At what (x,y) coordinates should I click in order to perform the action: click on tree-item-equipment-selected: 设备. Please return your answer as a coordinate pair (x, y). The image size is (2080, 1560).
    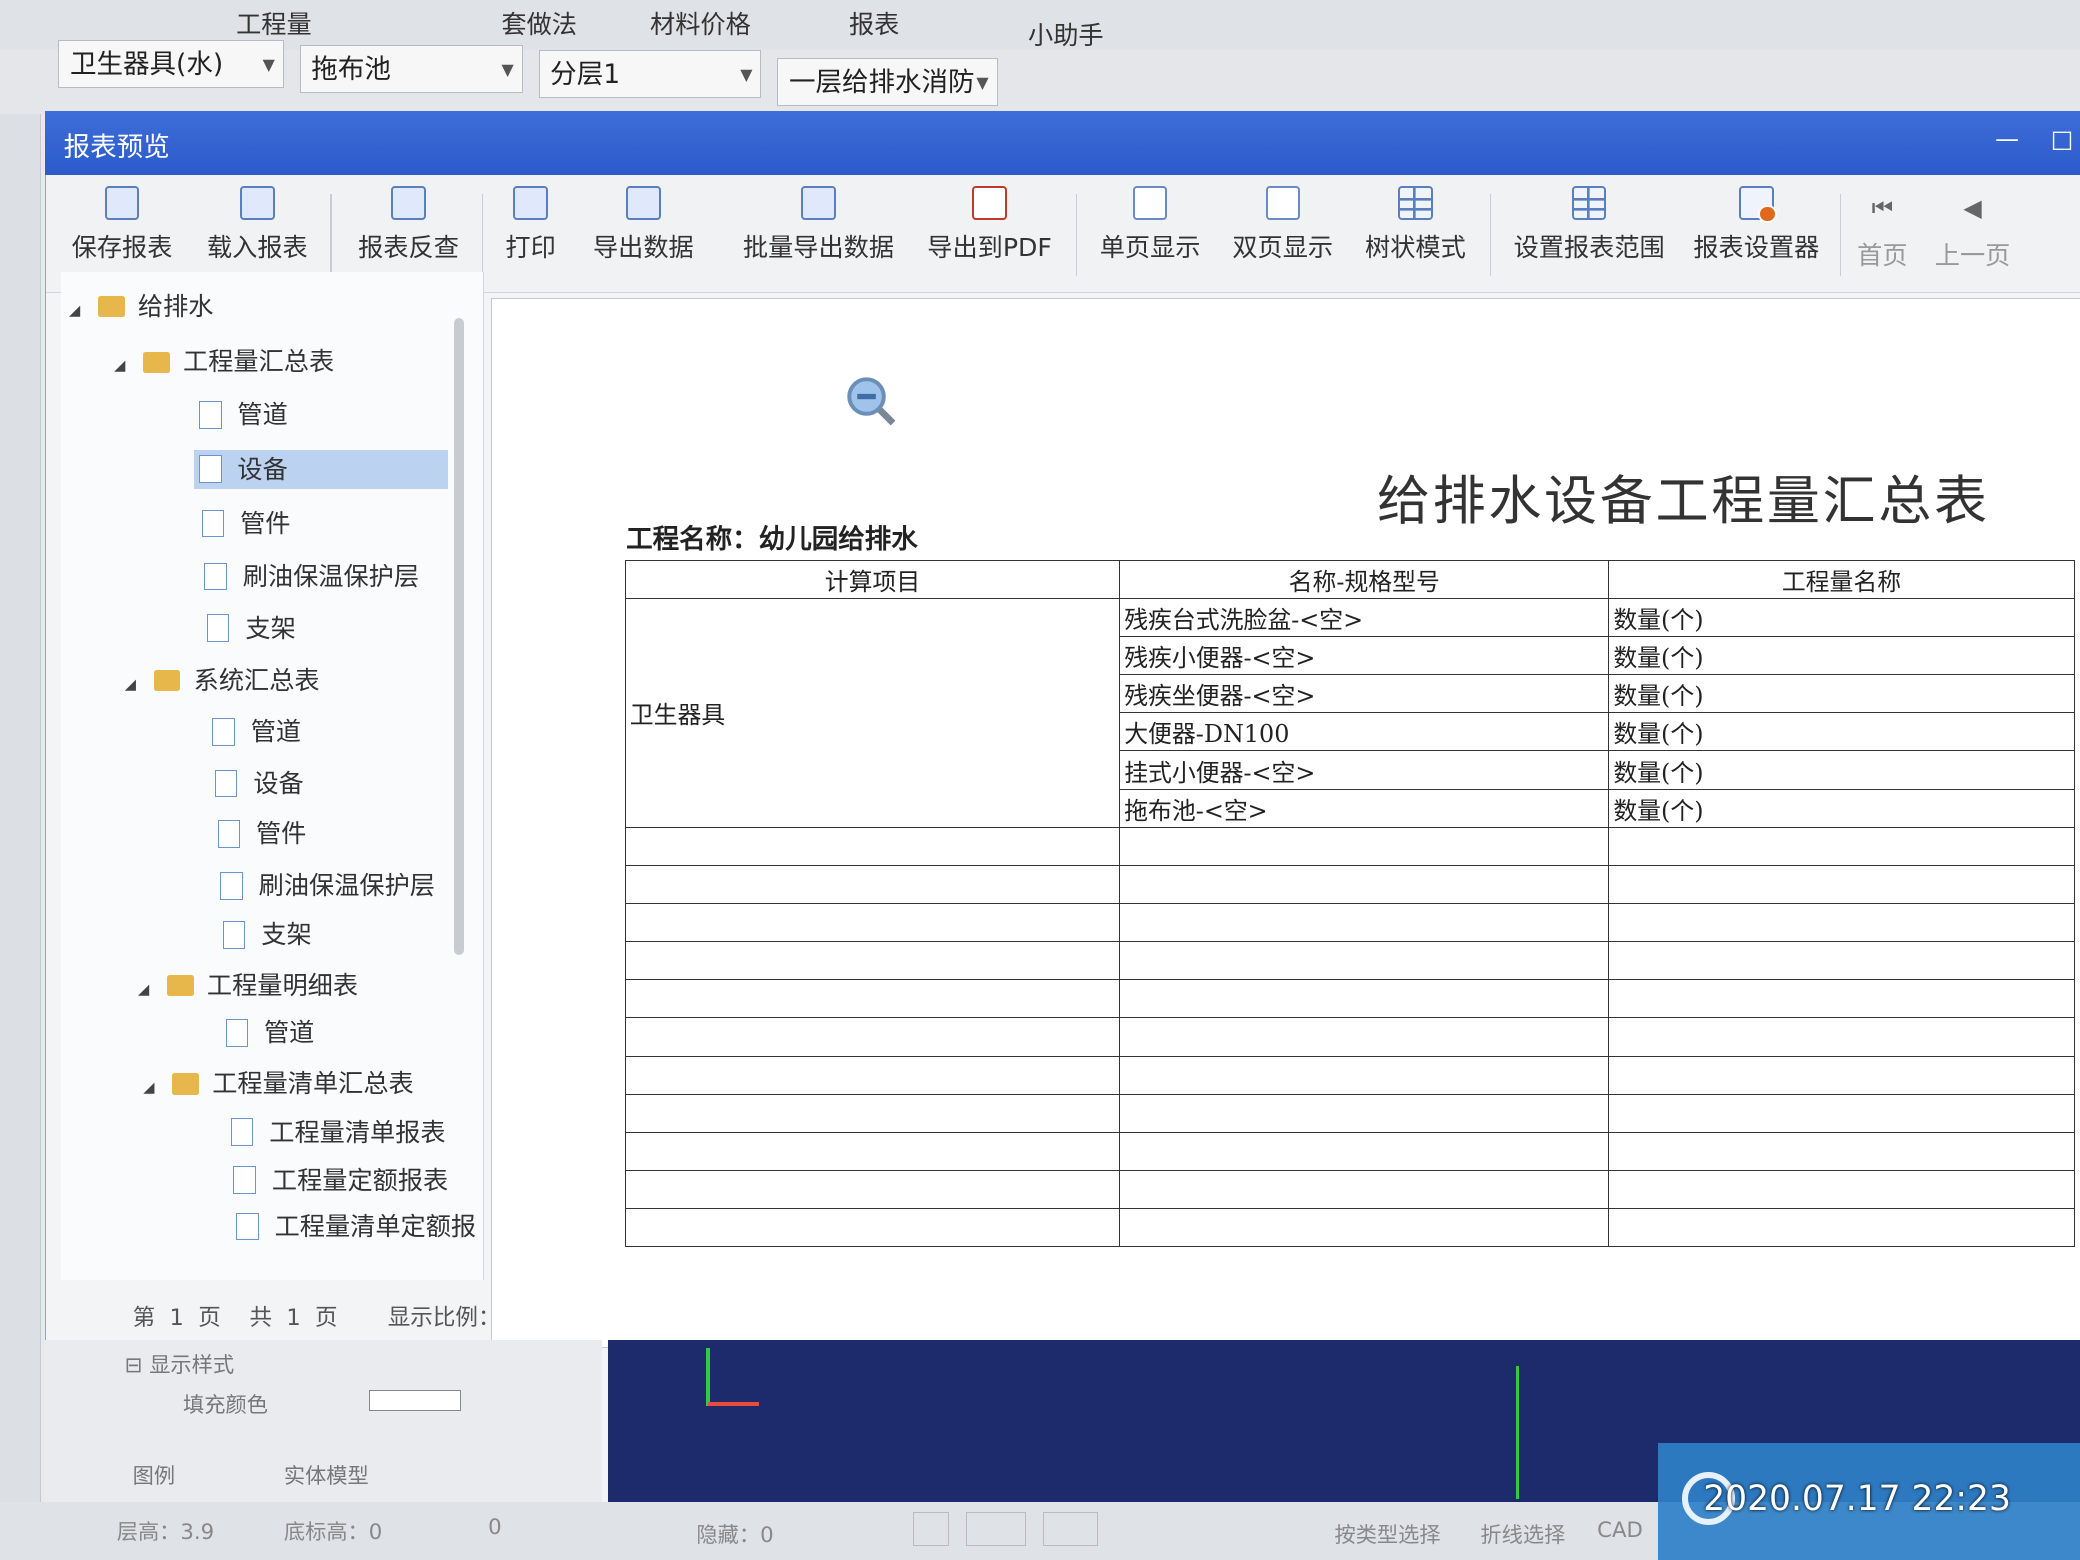
    Looking at the image, I should click on (321, 469).